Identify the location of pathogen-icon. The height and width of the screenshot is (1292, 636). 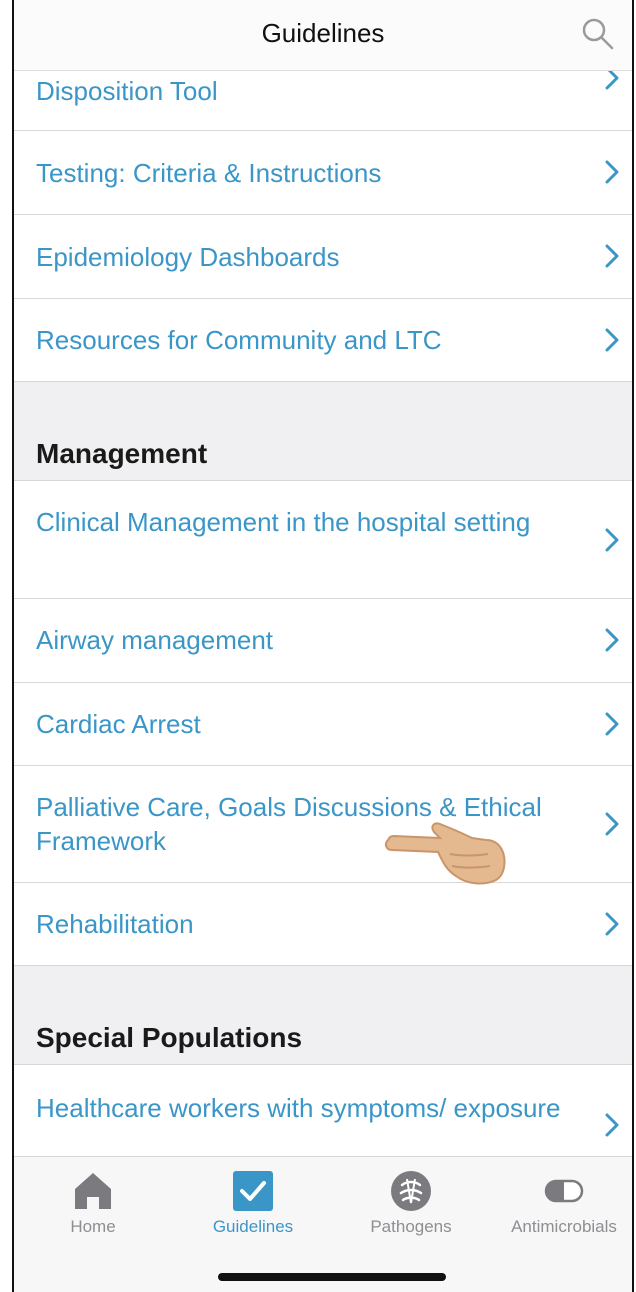
(411, 1191).